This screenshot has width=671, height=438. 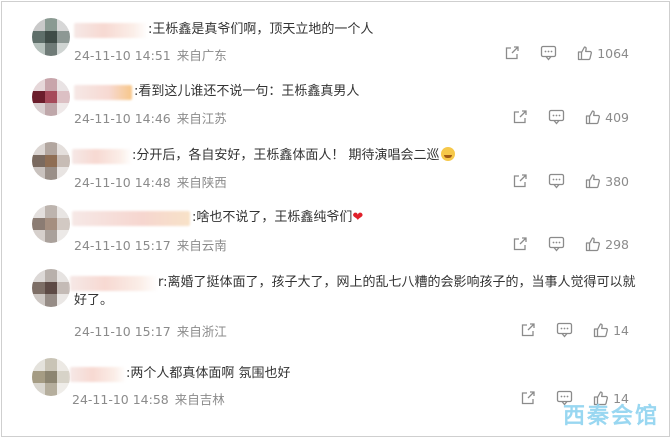 I want to click on like-button: 298, so click(x=607, y=244).